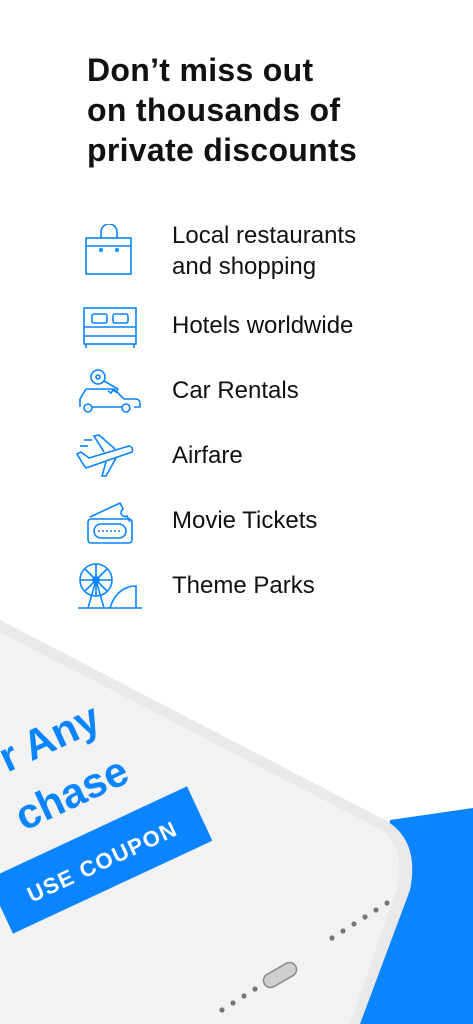  Describe the element at coordinates (243, 585) in the screenshot. I see `feature-label: Theme Parks` at that location.